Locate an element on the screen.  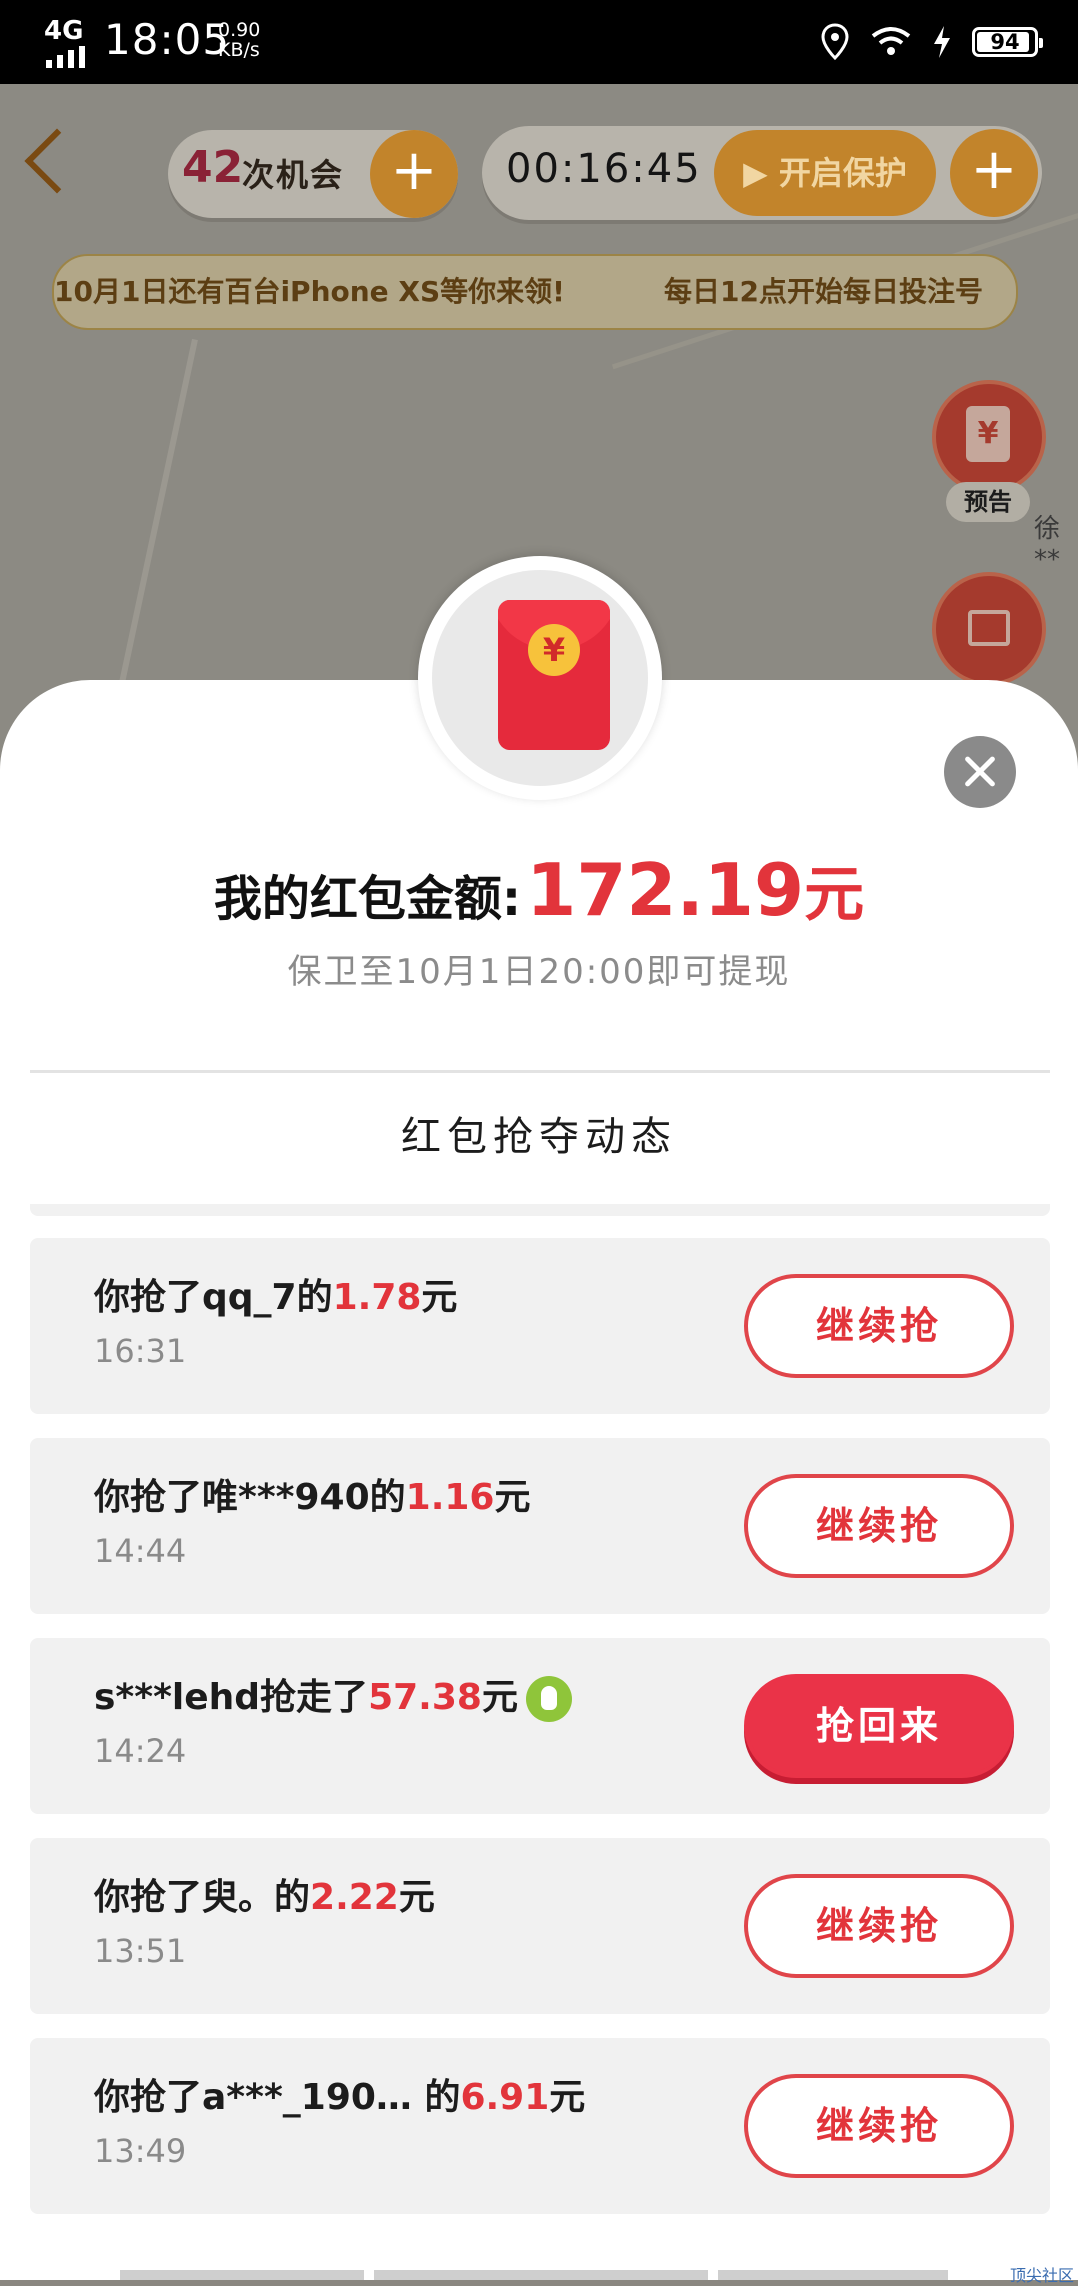
grab-description: 你抢了唯***940的1.16元 is located at coordinates (312, 1494).